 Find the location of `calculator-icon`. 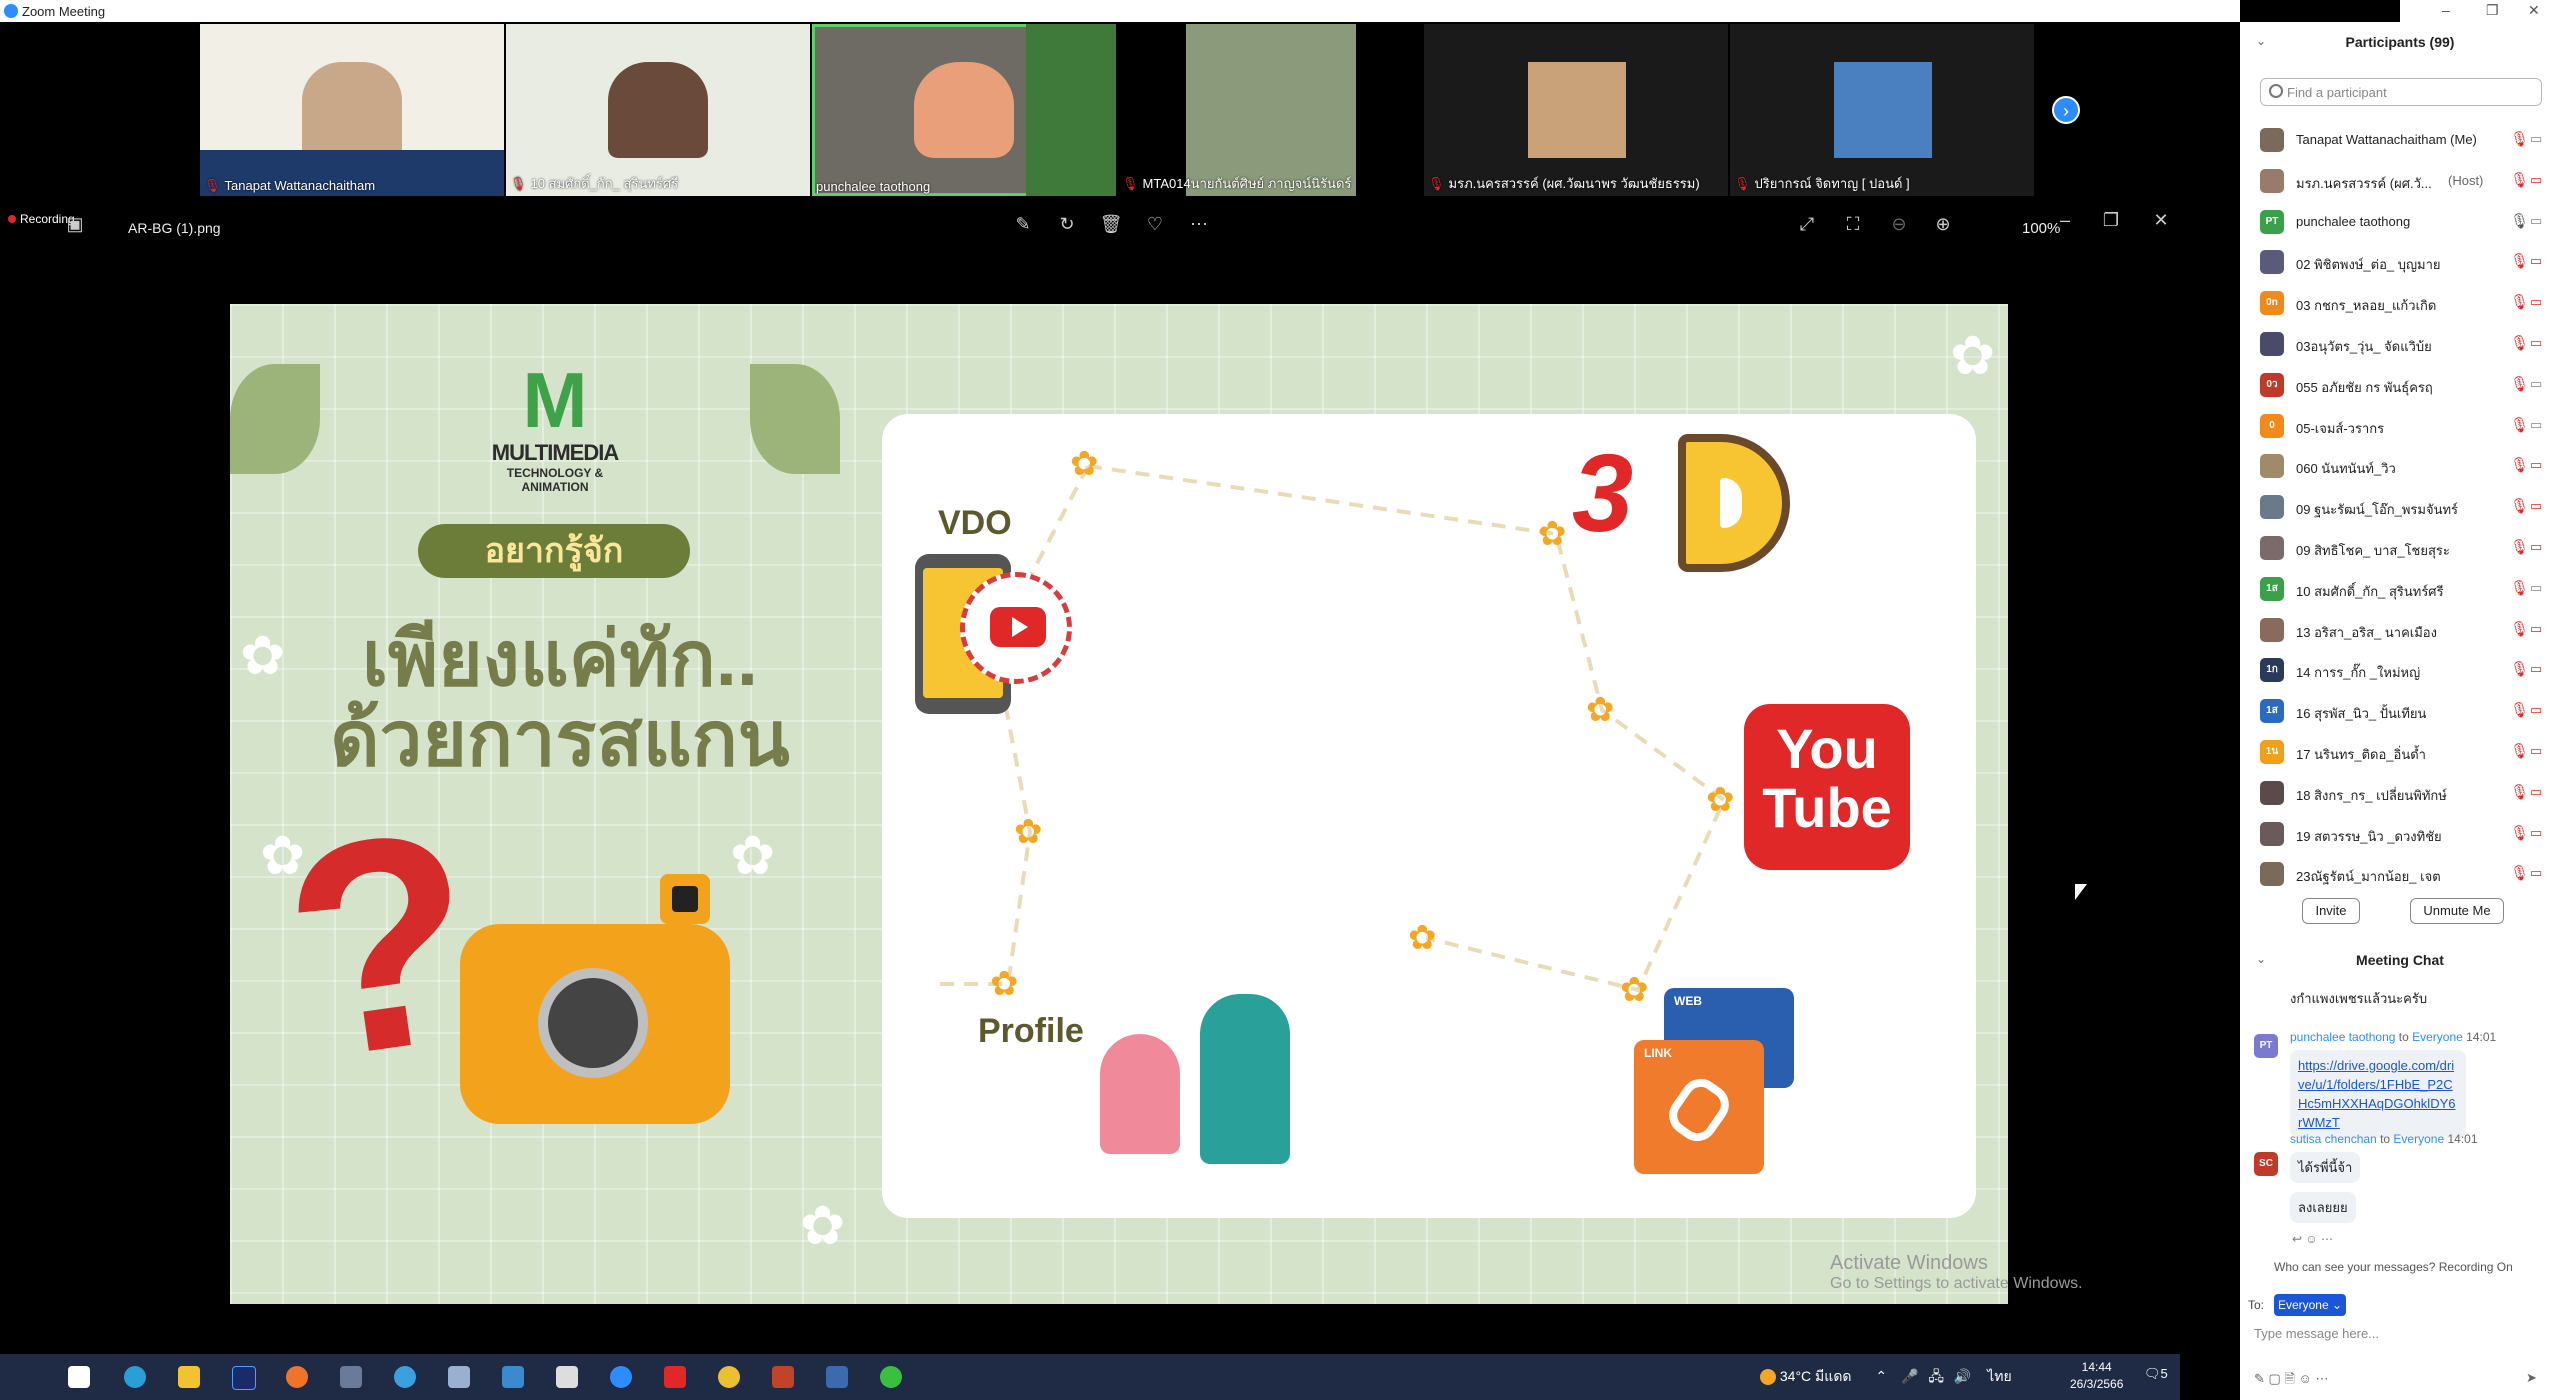

calculator-icon is located at coordinates (567, 1377).